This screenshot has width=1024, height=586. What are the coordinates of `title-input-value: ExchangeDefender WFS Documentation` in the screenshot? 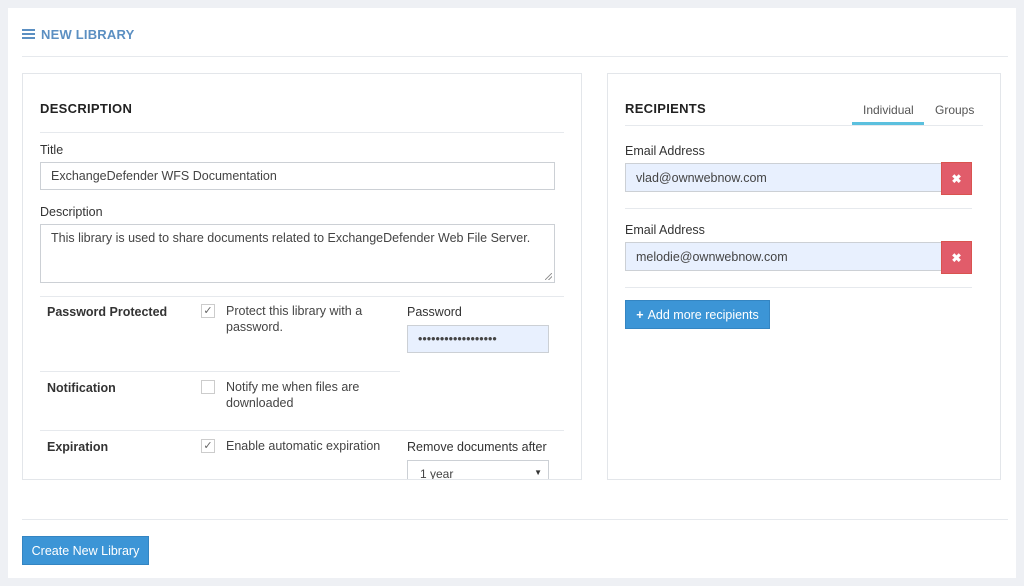 It's located at (164, 176).